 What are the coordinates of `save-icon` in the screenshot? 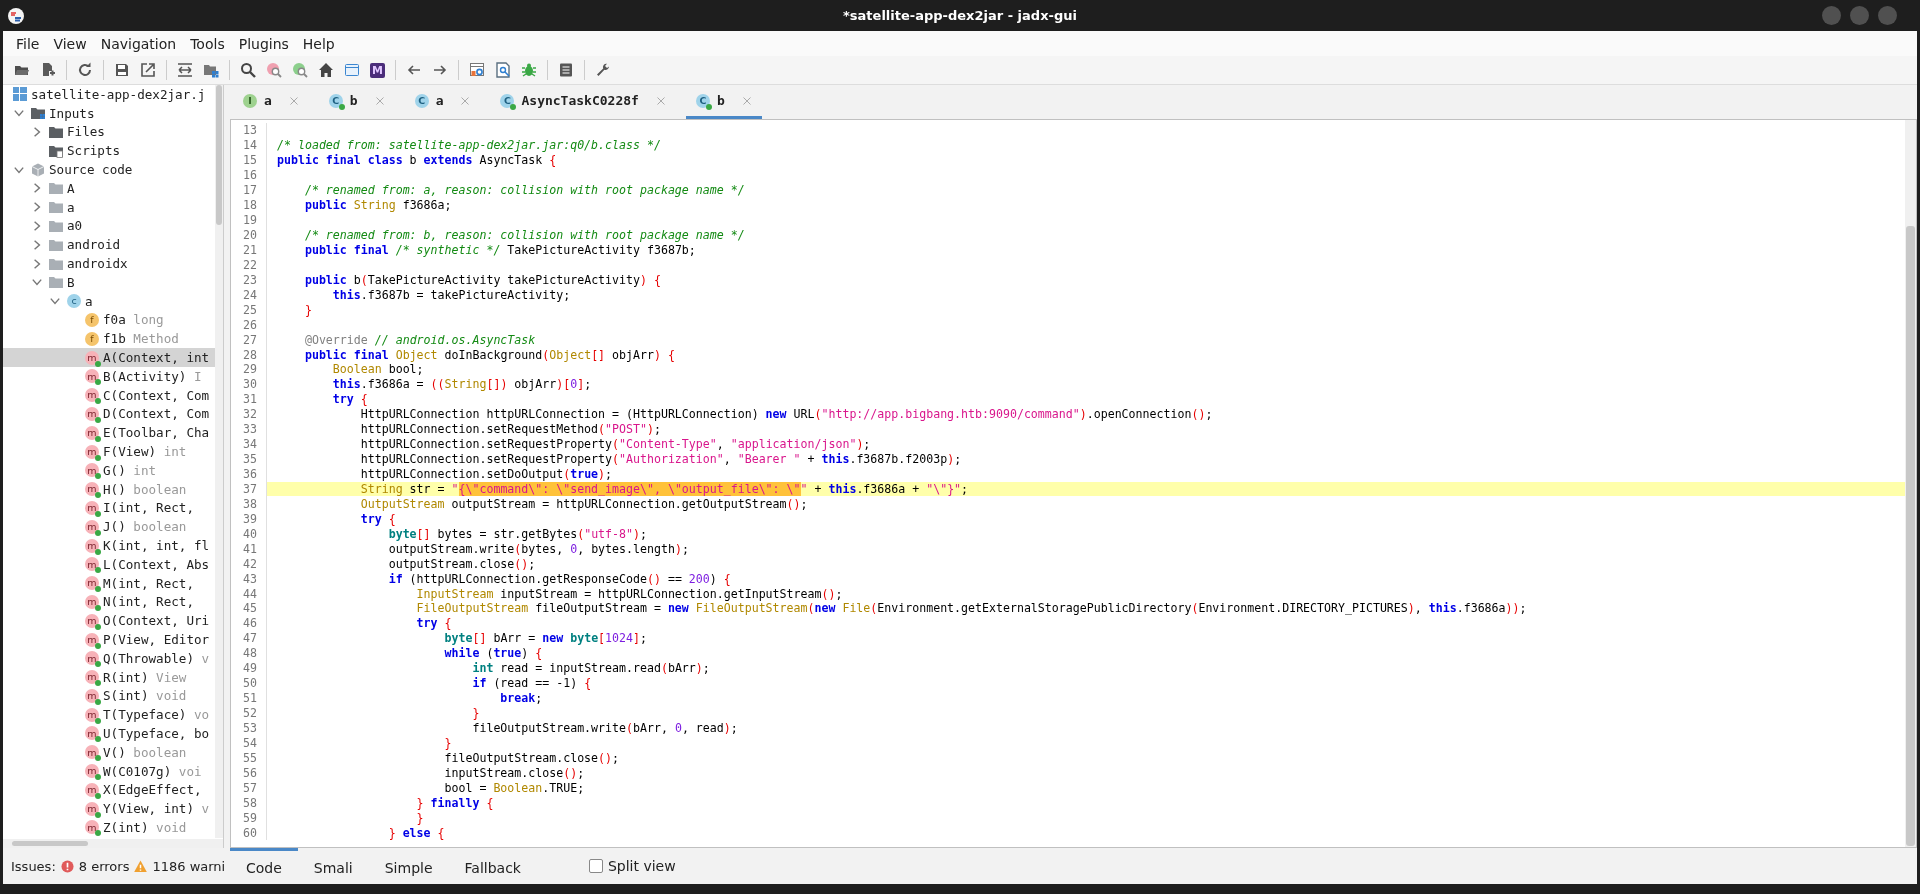 It's located at (122, 70).